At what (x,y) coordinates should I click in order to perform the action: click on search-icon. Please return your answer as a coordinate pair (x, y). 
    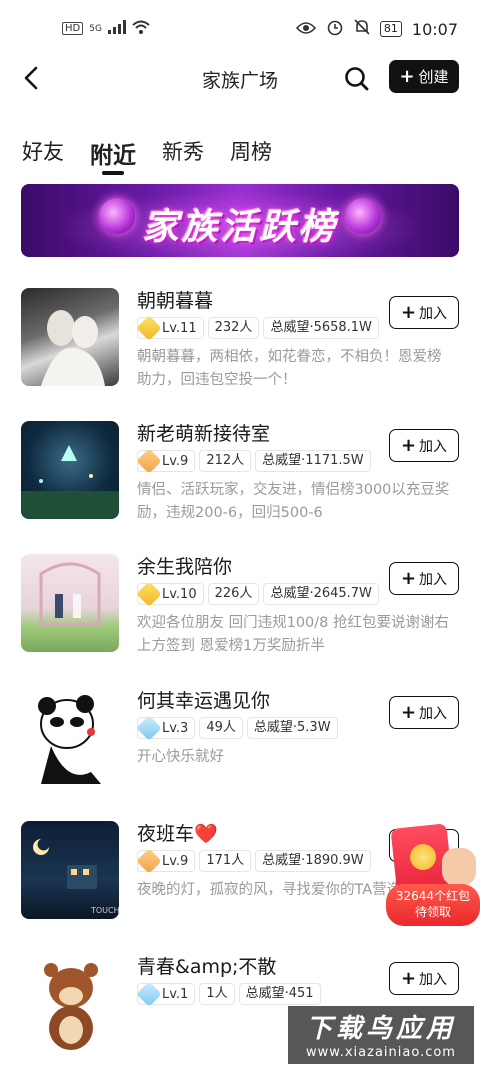
    Looking at the image, I should click on (357, 79).